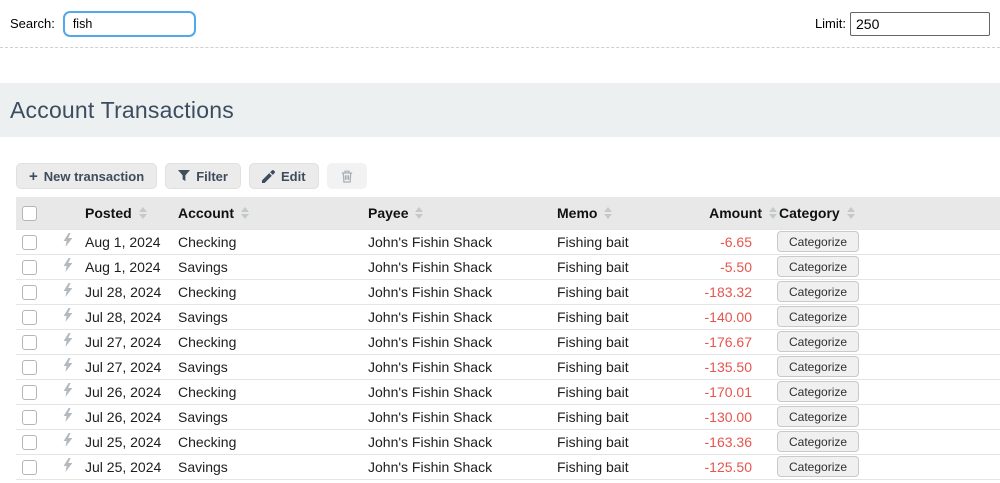 This screenshot has width=1000, height=483. Describe the element at coordinates (500, 24) in the screenshot. I see `top-filter-bar: Search: Limit:` at that location.